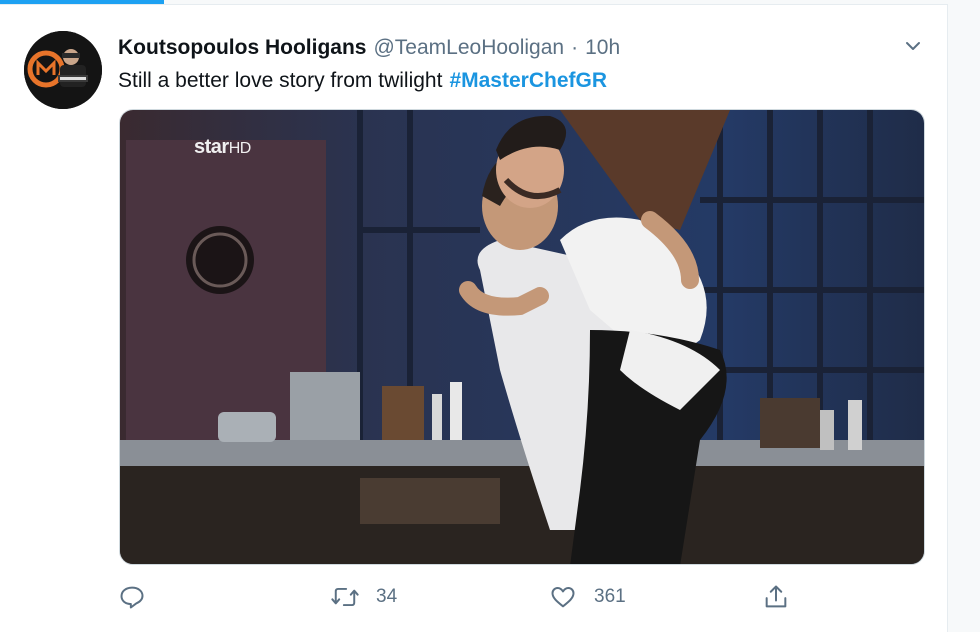  I want to click on channel-logo-suffix: HD, so click(240, 148).